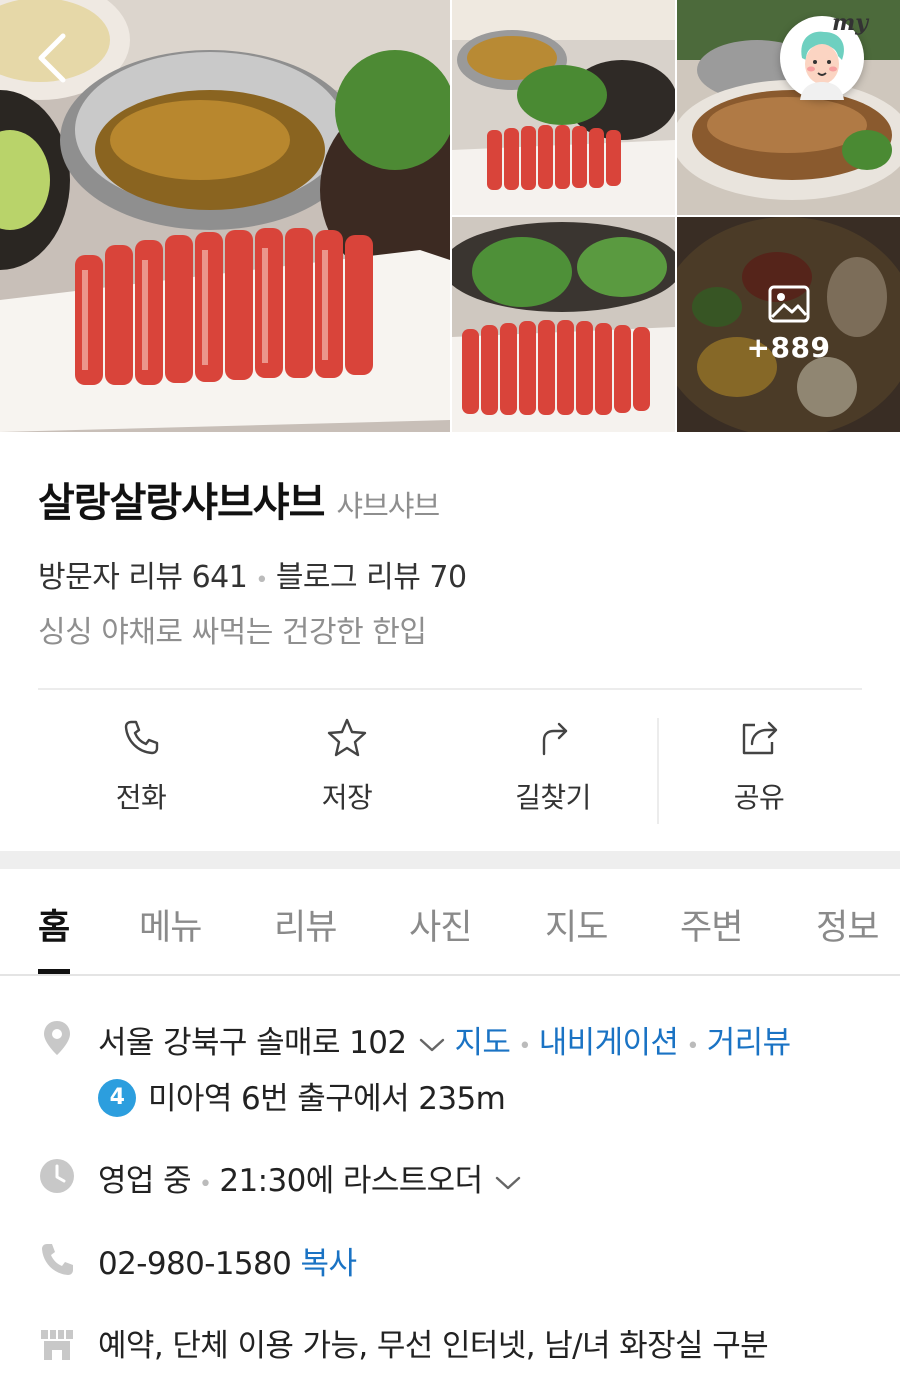 The image size is (900, 1392). What do you see at coordinates (440, 924) in the screenshot?
I see `tab-photos: 사진` at bounding box center [440, 924].